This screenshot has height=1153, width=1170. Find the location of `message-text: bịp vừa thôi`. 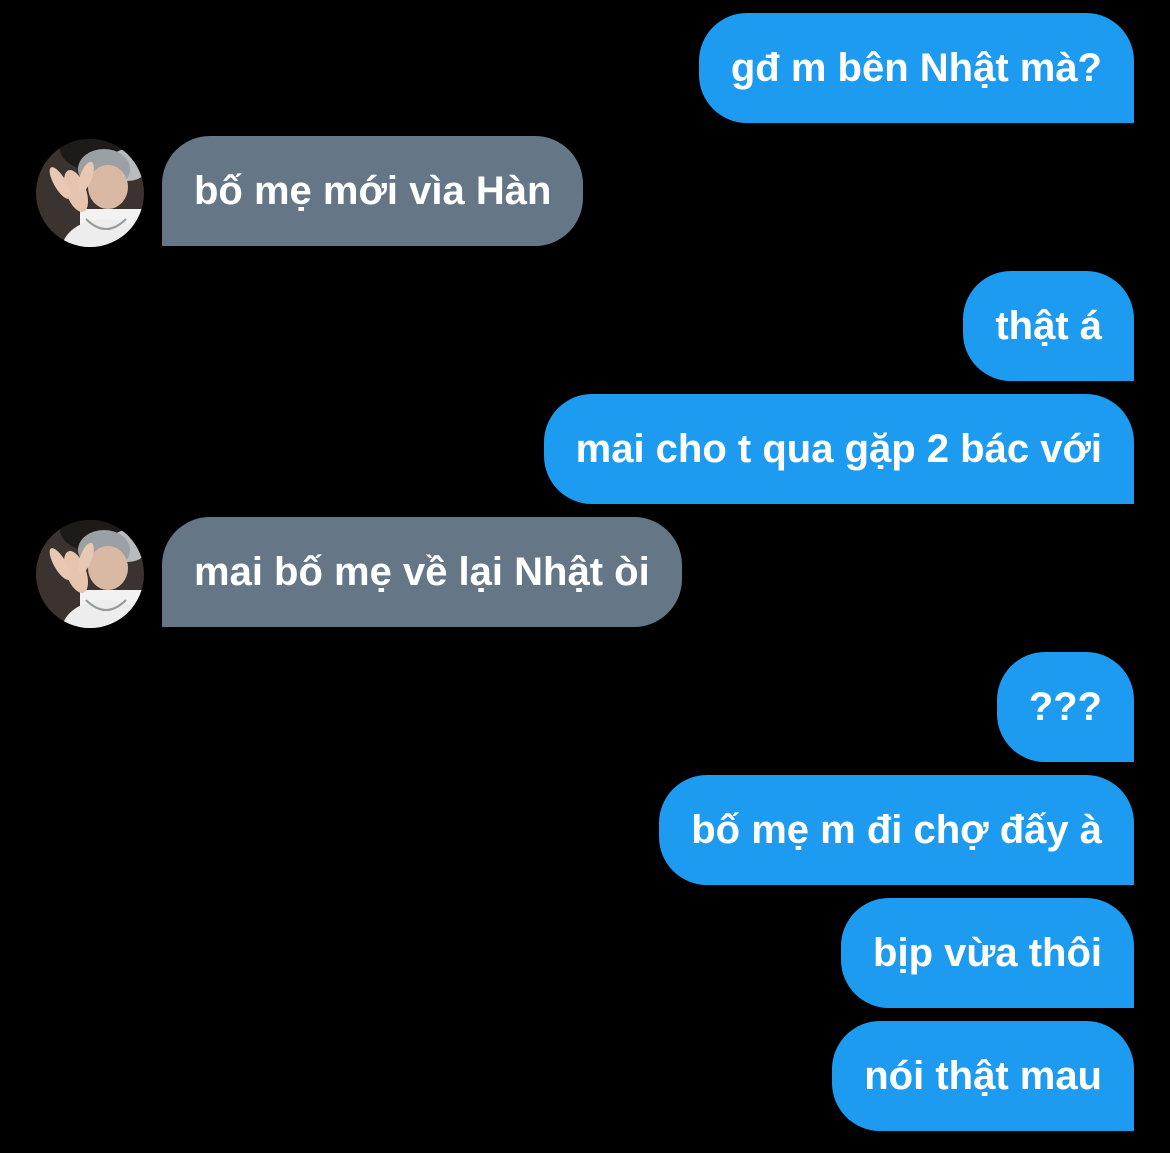

message-text: bịp vừa thôi is located at coordinates (987, 953).